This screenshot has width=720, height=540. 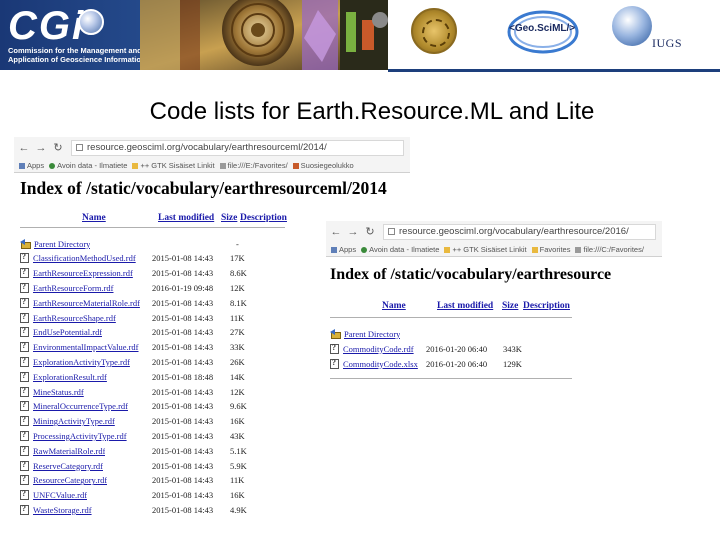 What do you see at coordinates (60, 495) in the screenshot?
I see `file-link: UNFCValue.rdf` at bounding box center [60, 495].